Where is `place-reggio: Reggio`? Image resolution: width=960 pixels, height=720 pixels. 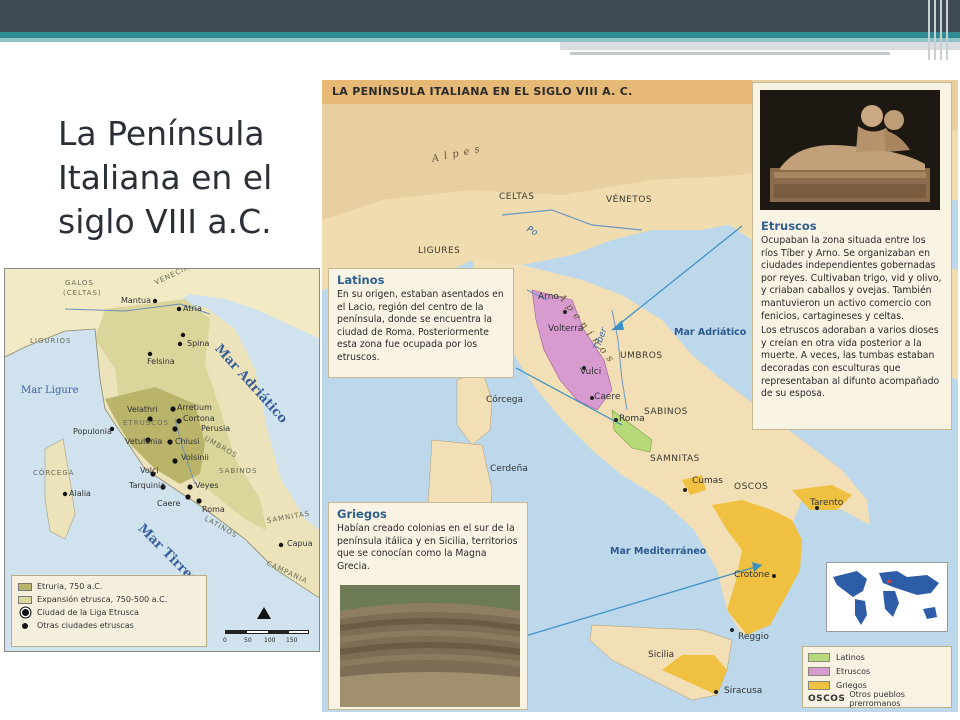
place-reggio: Reggio is located at coordinates (753, 637).